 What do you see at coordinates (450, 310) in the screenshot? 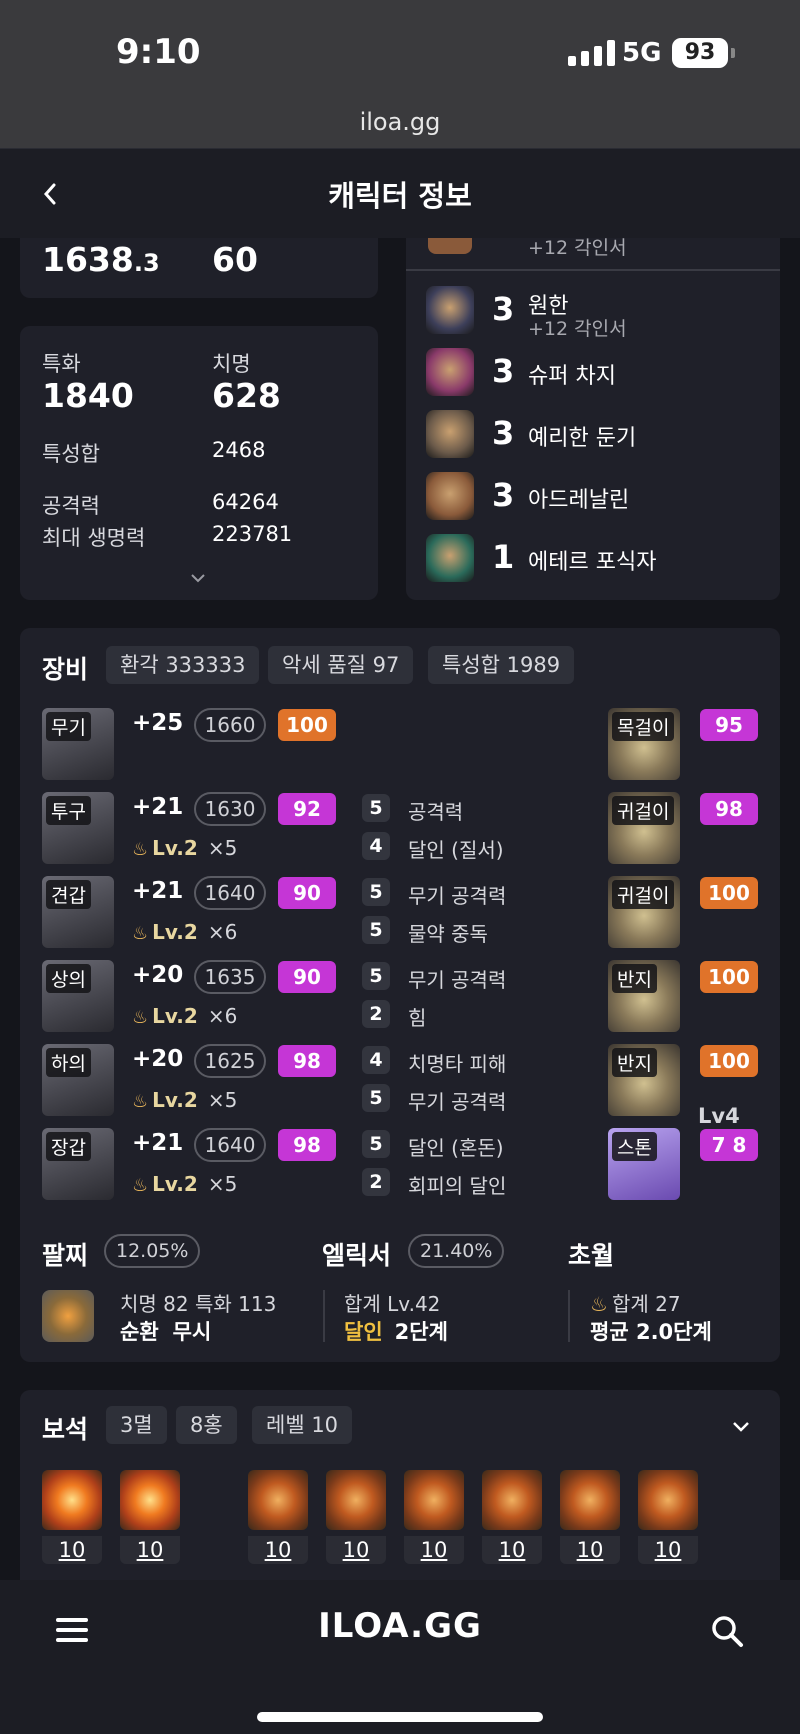
I see `wolf-icon` at bounding box center [450, 310].